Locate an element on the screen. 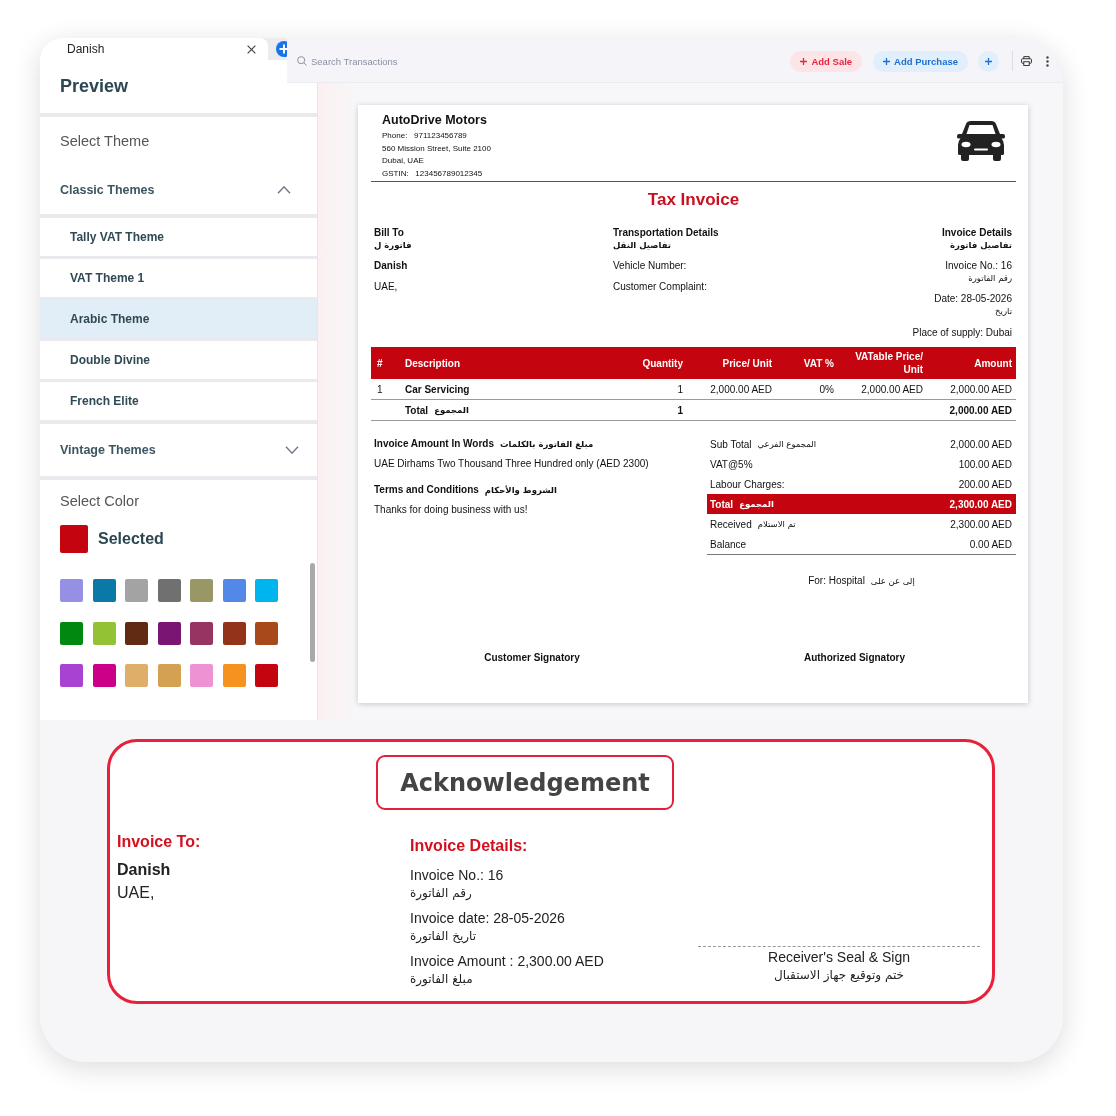 This screenshot has height=1116, width=1116. tab: Danish is located at coordinates (154, 49).